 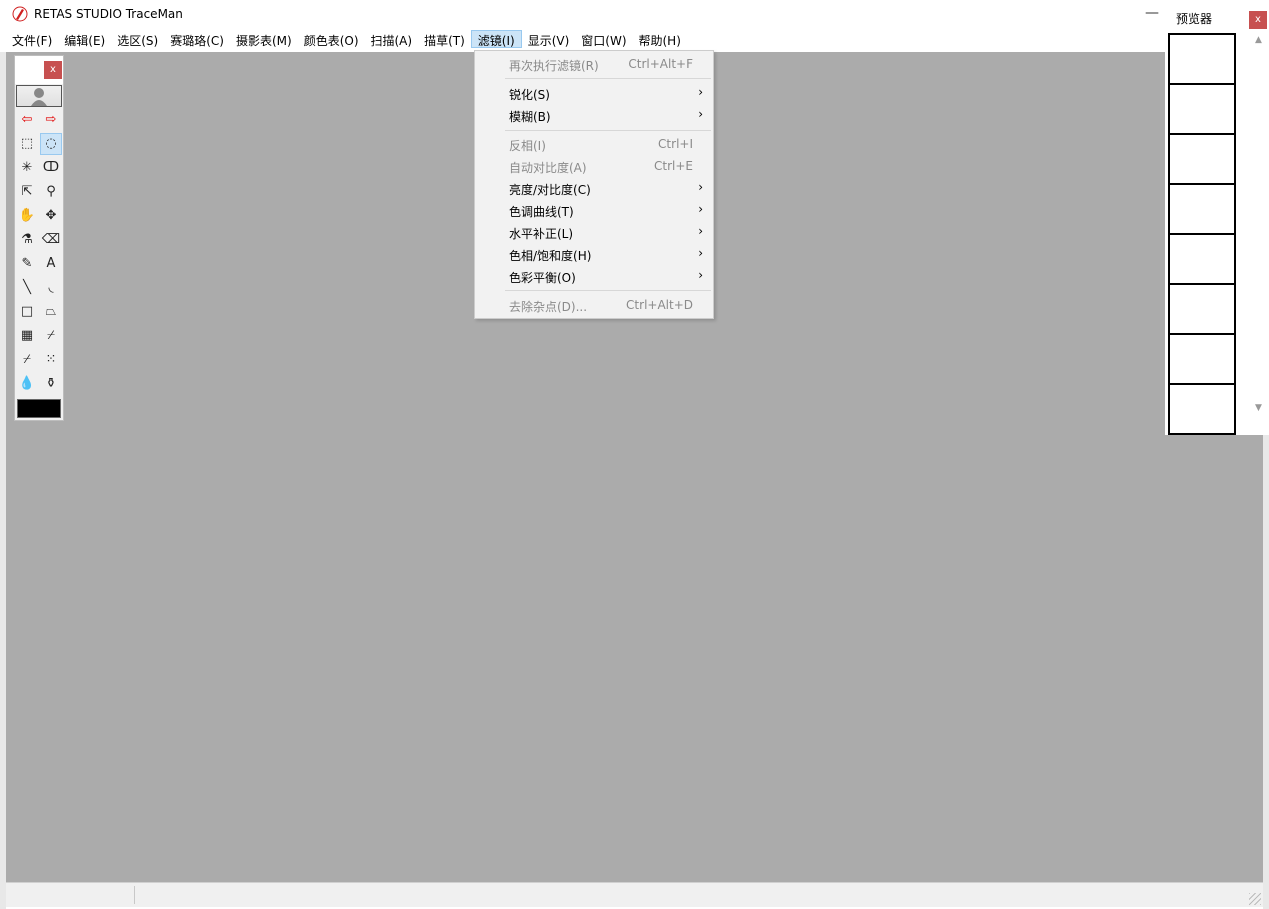 What do you see at coordinates (51, 216) in the screenshot?
I see `move-icon: ✥` at bounding box center [51, 216].